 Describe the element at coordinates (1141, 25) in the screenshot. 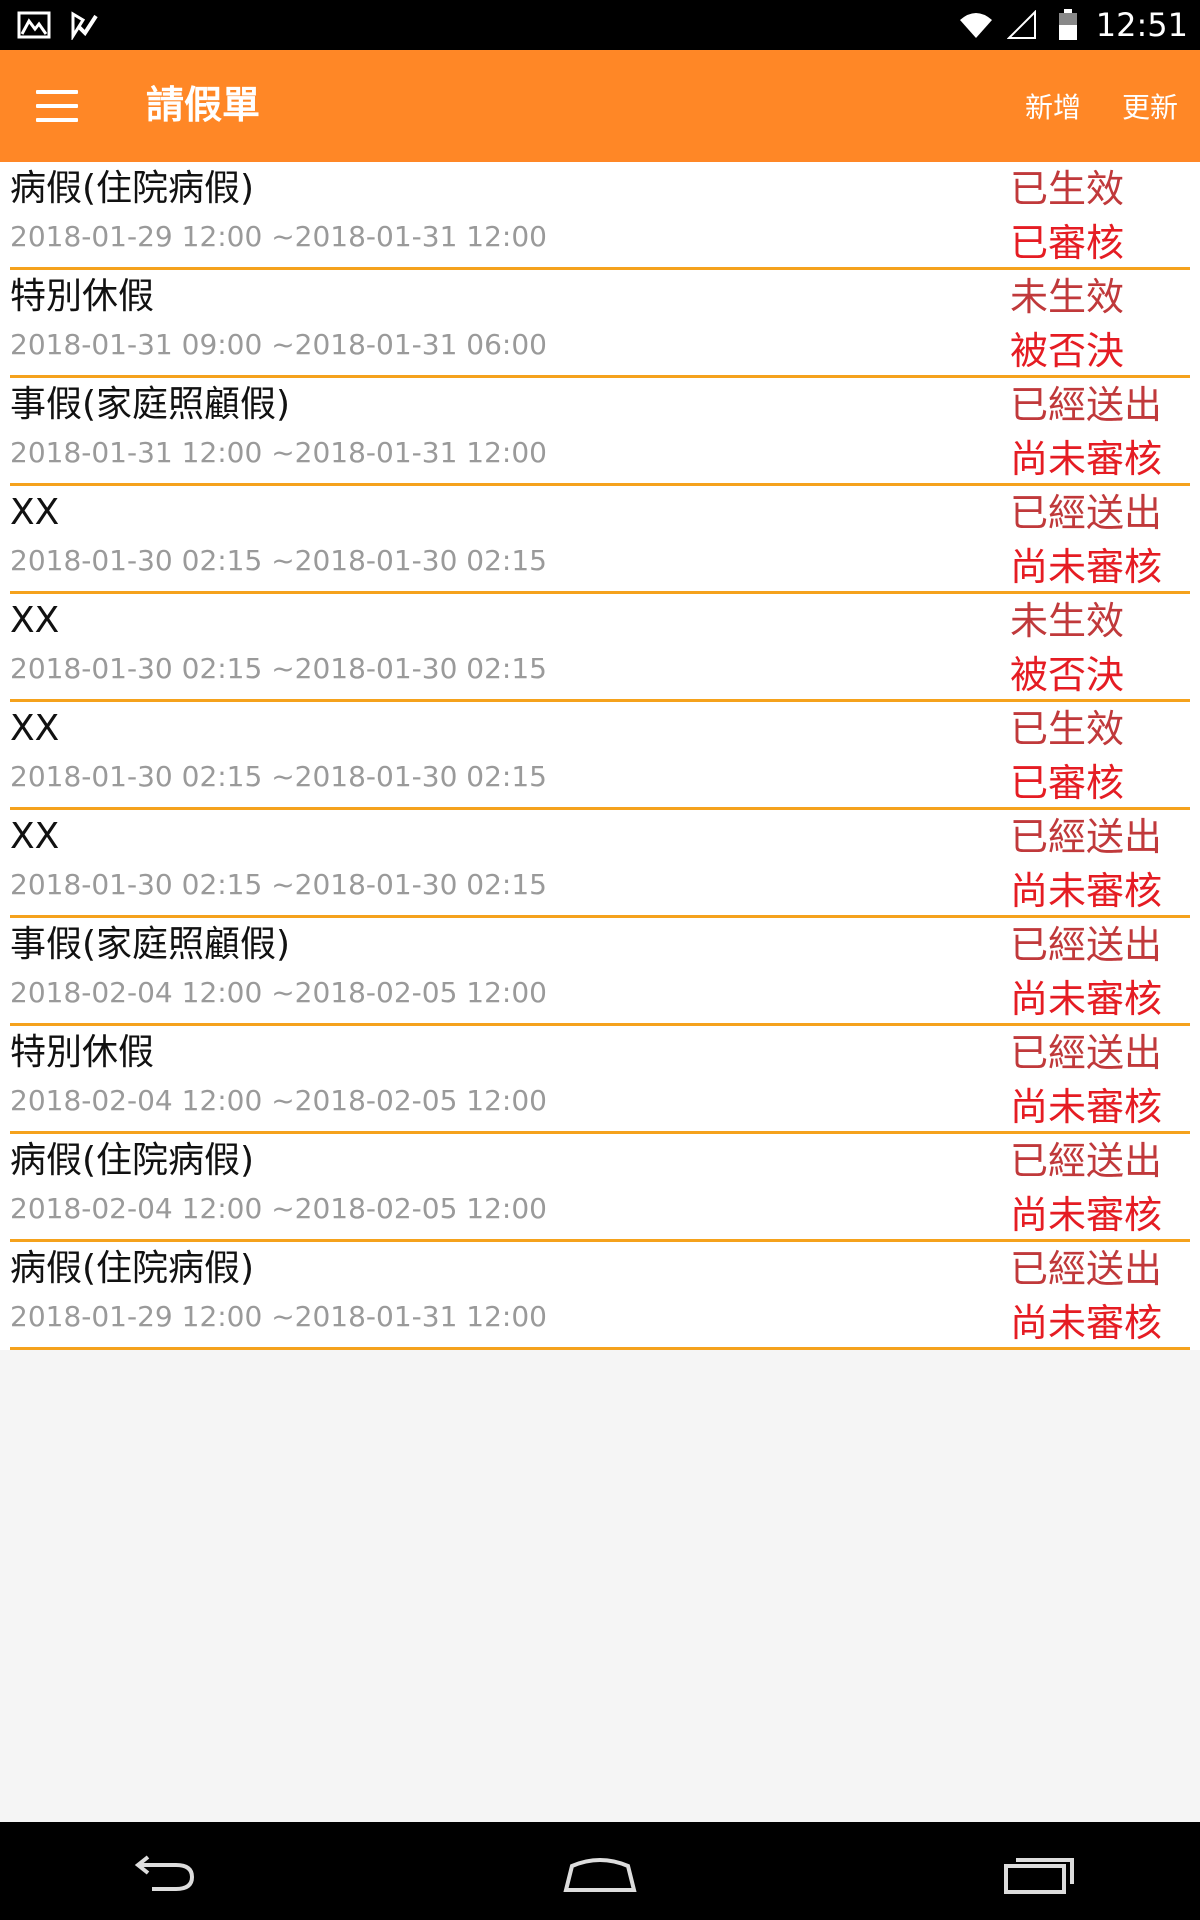

I see `clock: 12:51` at that location.